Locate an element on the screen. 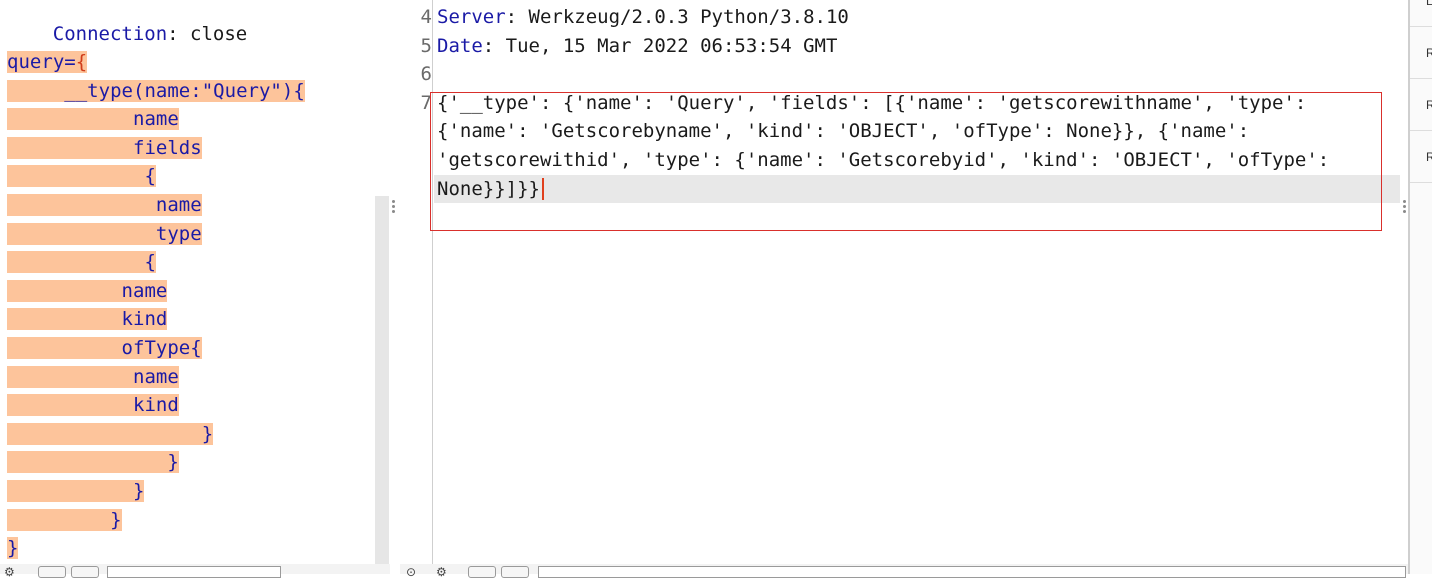 Image resolution: width=1432 pixels, height=579 pixels. header-key: Connection is located at coordinates (110, 33).